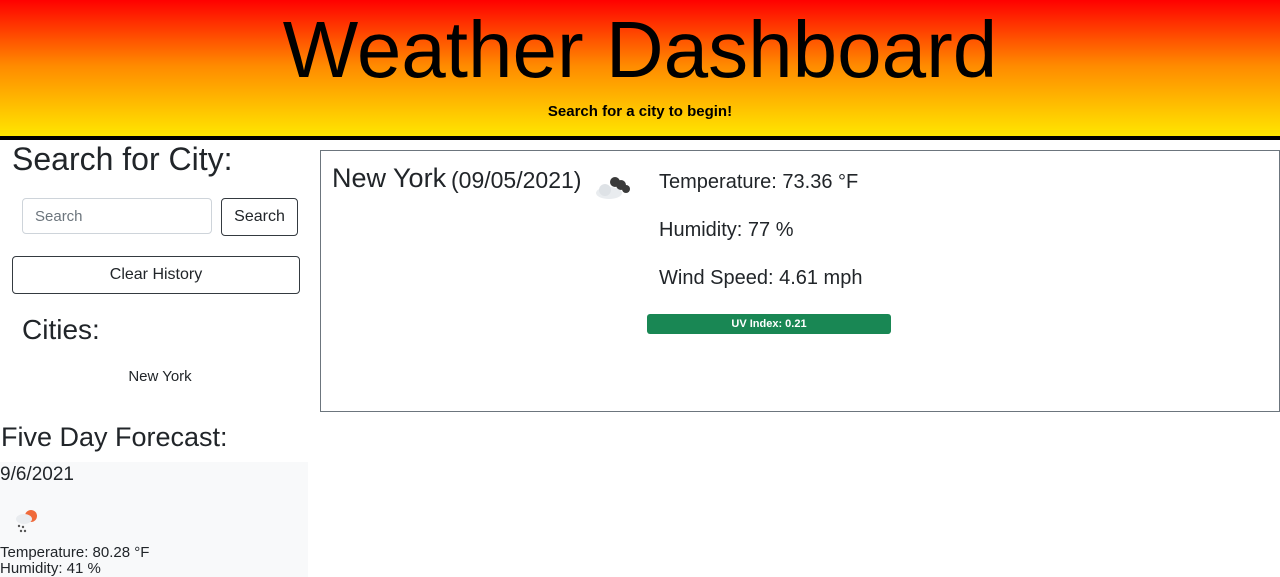  Describe the element at coordinates (640, 49) in the screenshot. I see `page-title: Weather Dashboard` at that location.